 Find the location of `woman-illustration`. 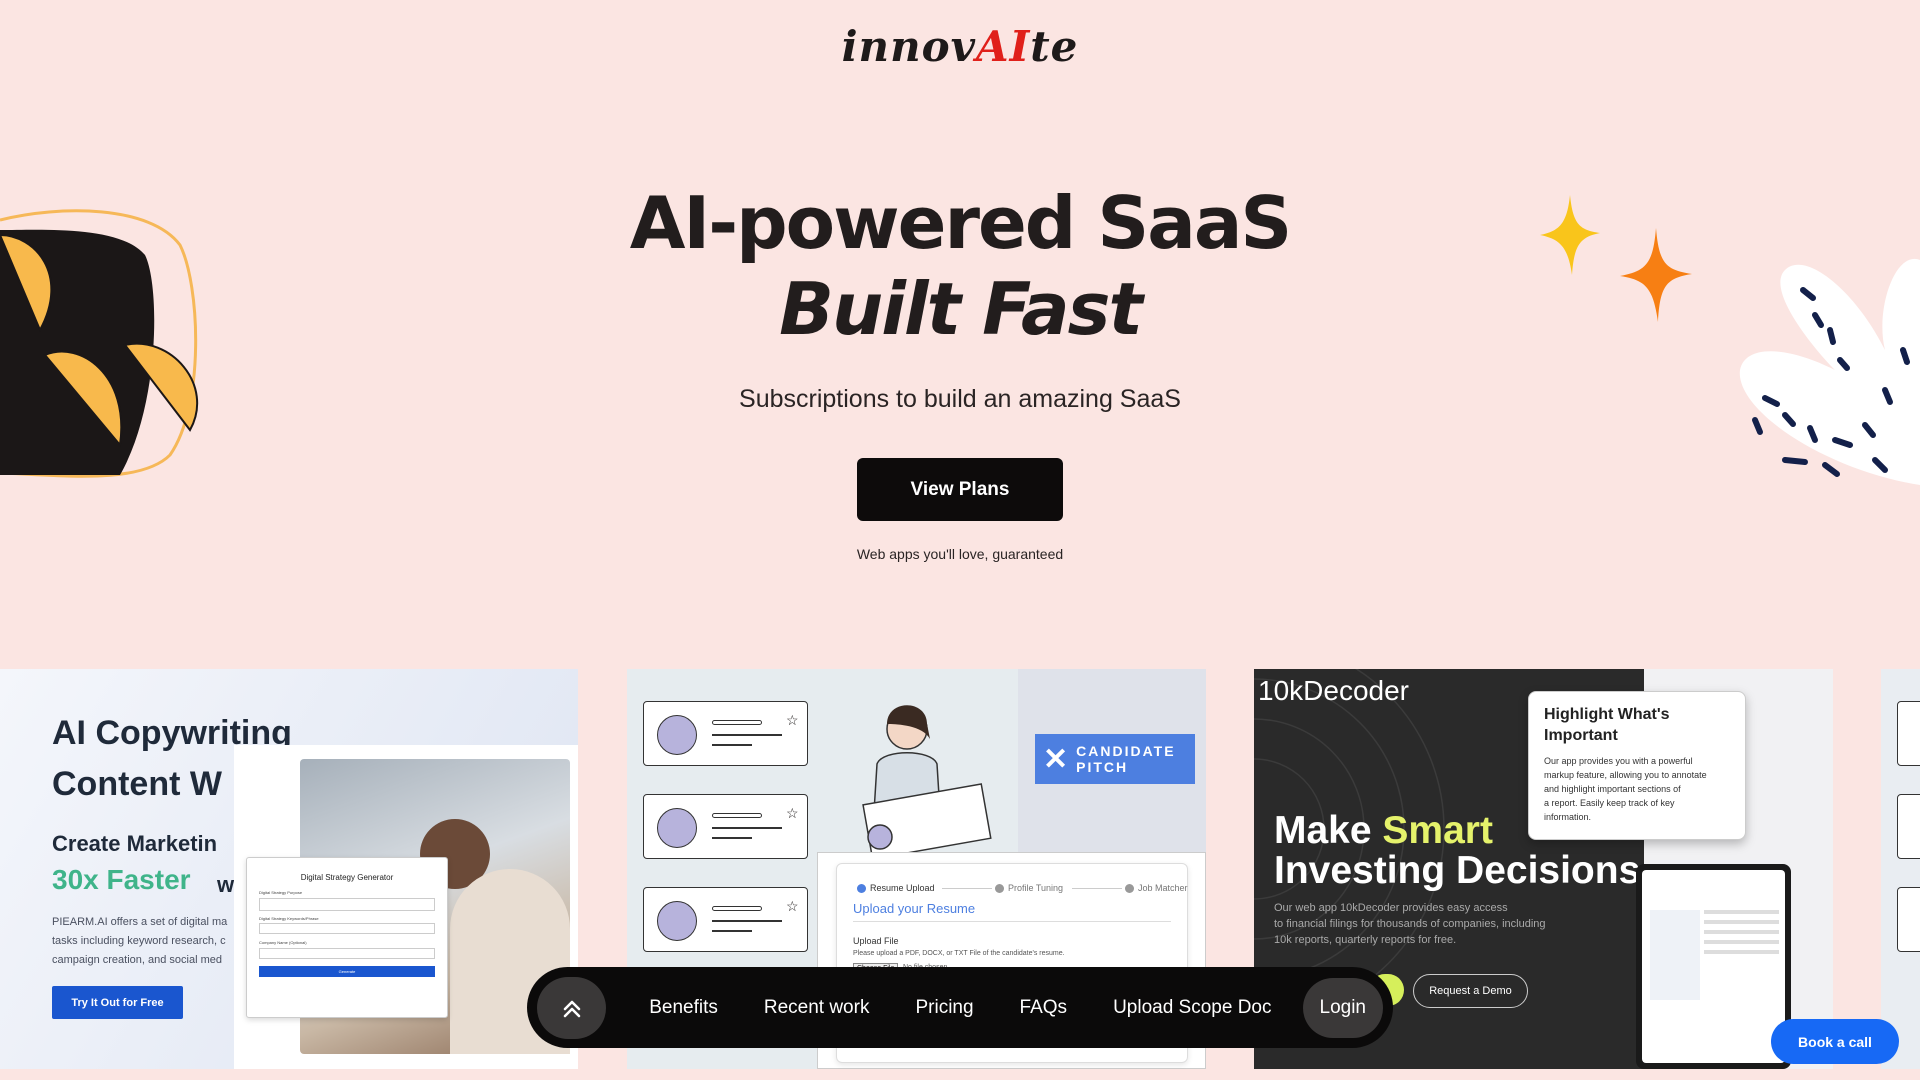

woman-illustration is located at coordinates (927, 782).